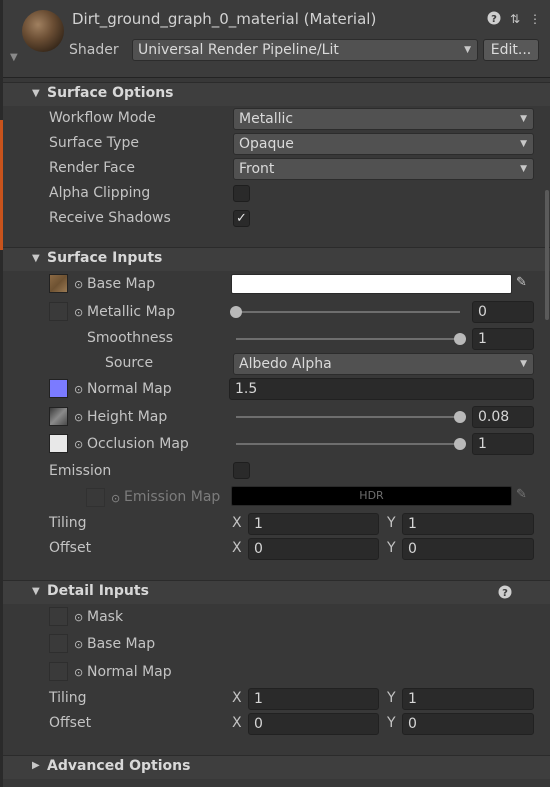 This screenshot has height=787, width=550. What do you see at coordinates (547, 255) in the screenshot?
I see `inspector-scrollbar` at bounding box center [547, 255].